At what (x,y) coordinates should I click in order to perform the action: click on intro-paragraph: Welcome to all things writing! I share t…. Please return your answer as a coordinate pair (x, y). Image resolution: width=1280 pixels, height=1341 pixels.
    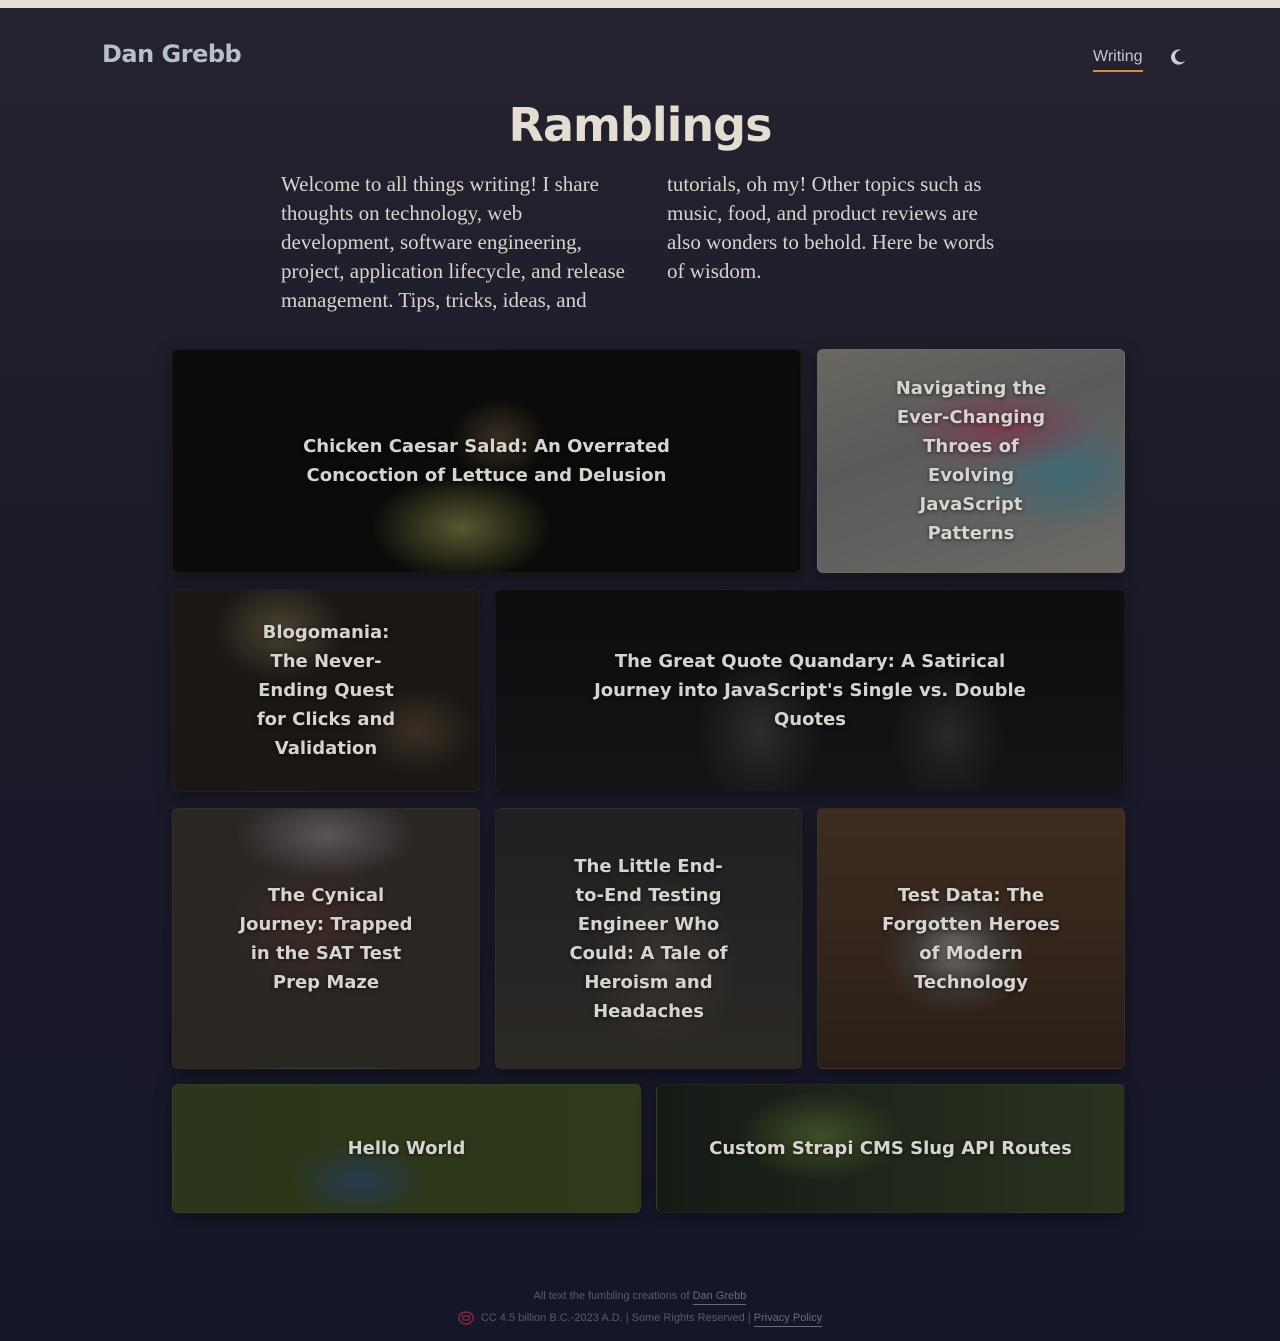
    Looking at the image, I should click on (638, 242).